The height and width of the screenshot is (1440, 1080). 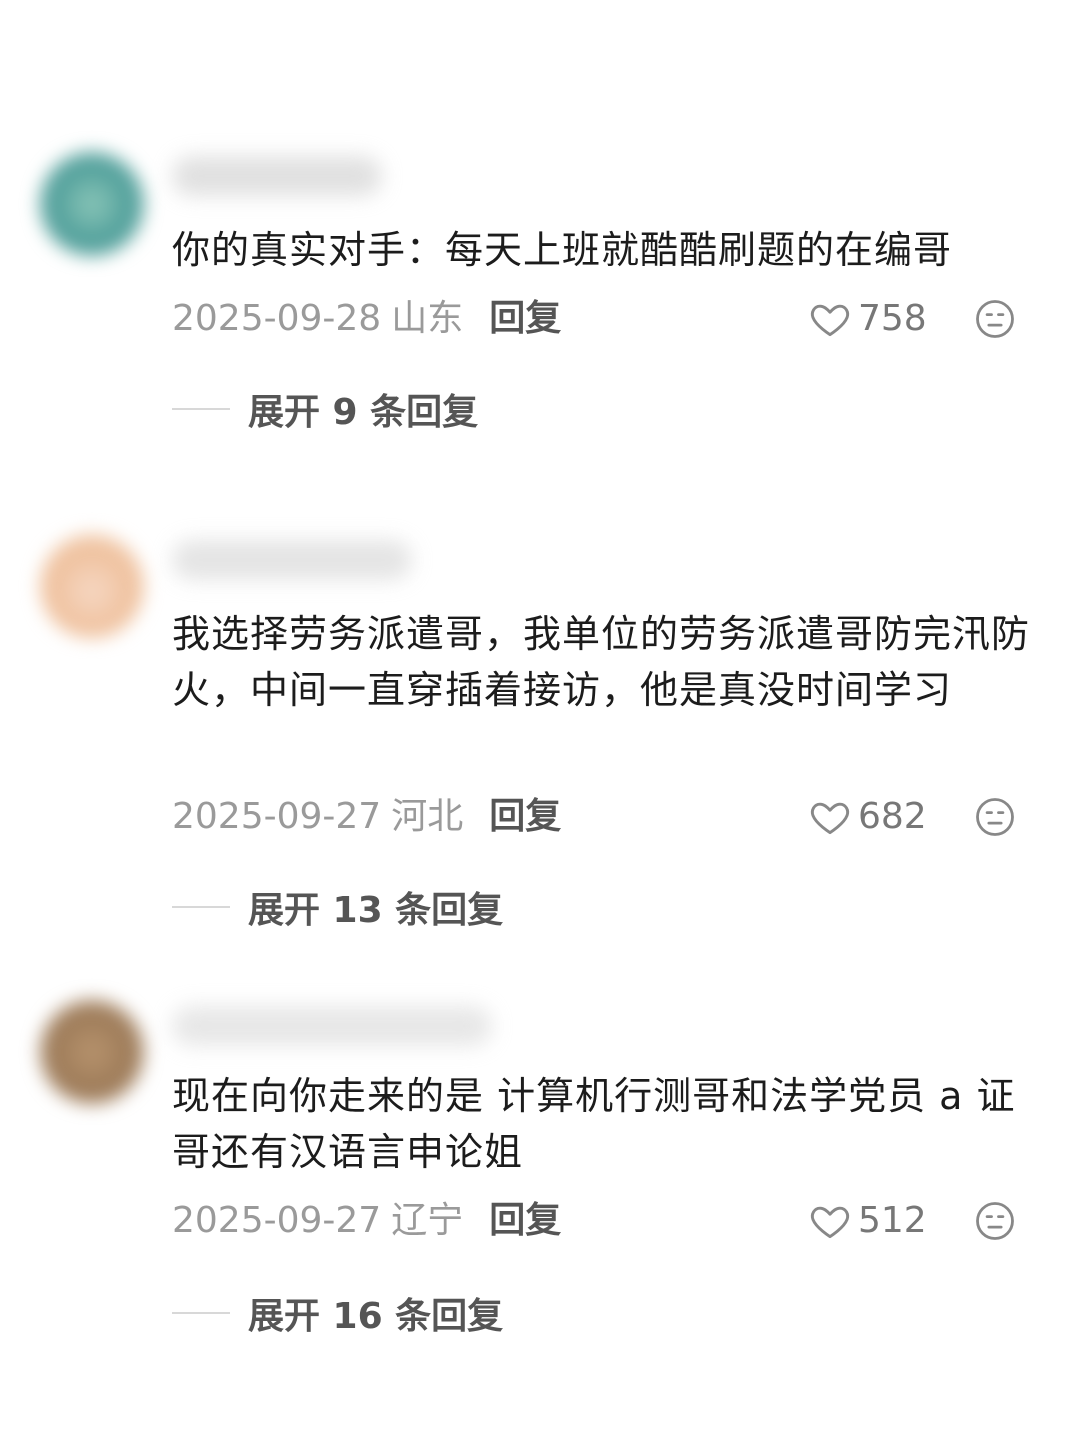 I want to click on comment-region: 辽宁, so click(x=427, y=1220).